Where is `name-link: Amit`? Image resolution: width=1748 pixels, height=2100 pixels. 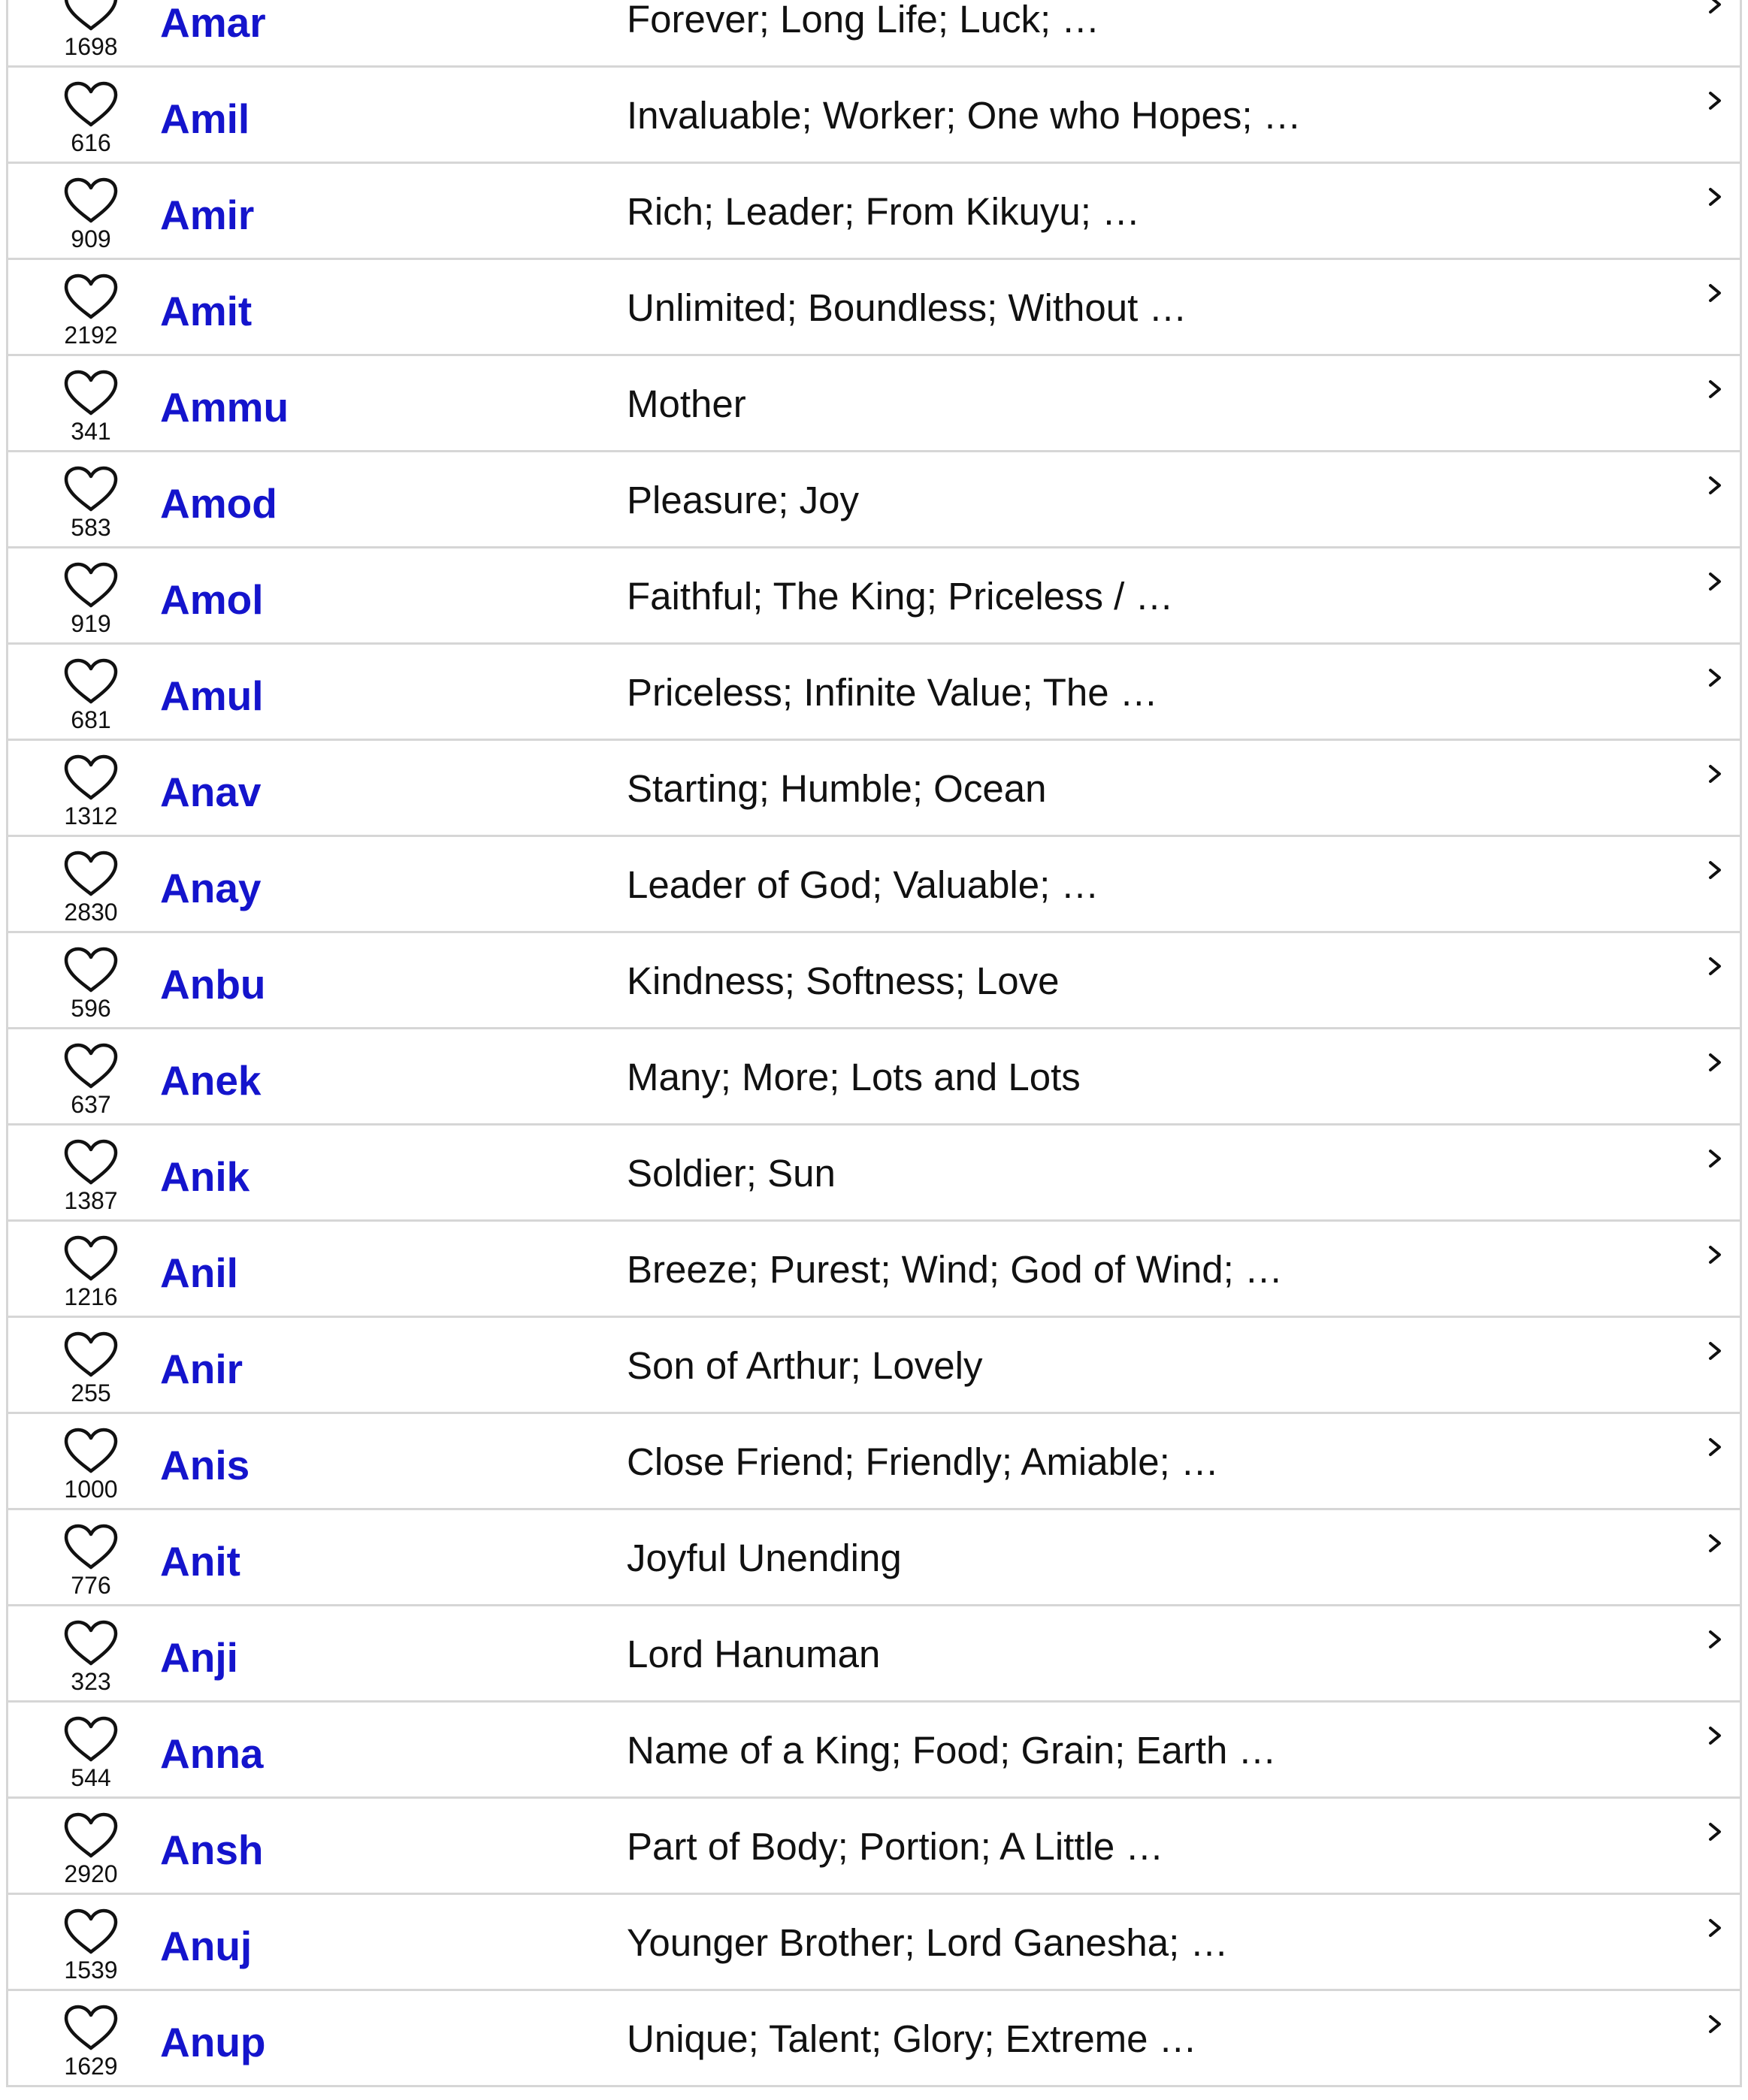
name-link: Amit is located at coordinates (206, 311).